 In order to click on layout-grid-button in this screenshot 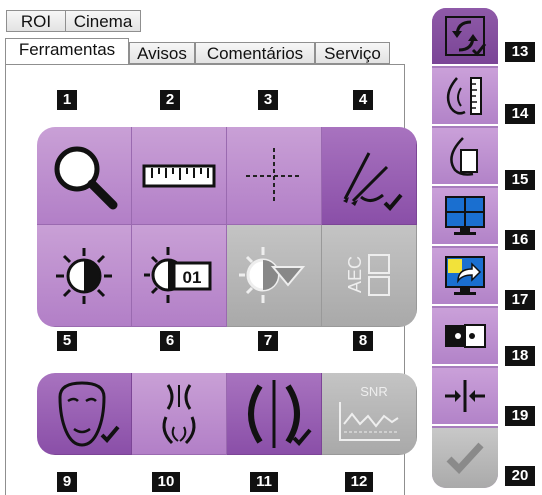, I will do `click(465, 217)`.